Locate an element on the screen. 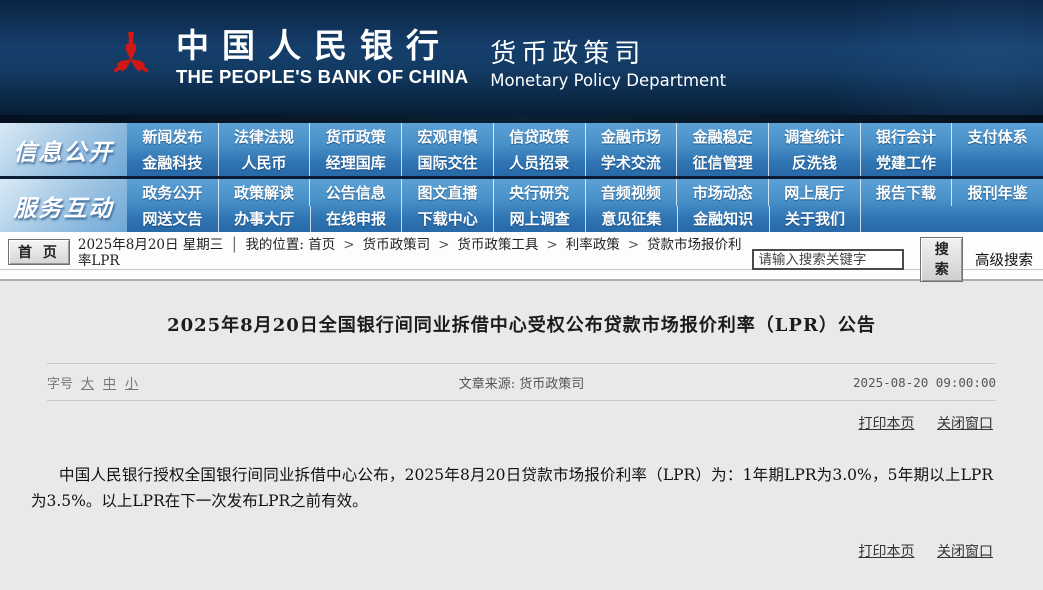 Image resolution: width=1043 pixels, height=590 pixels. nav-item: 办事大厅 is located at coordinates (263, 218).